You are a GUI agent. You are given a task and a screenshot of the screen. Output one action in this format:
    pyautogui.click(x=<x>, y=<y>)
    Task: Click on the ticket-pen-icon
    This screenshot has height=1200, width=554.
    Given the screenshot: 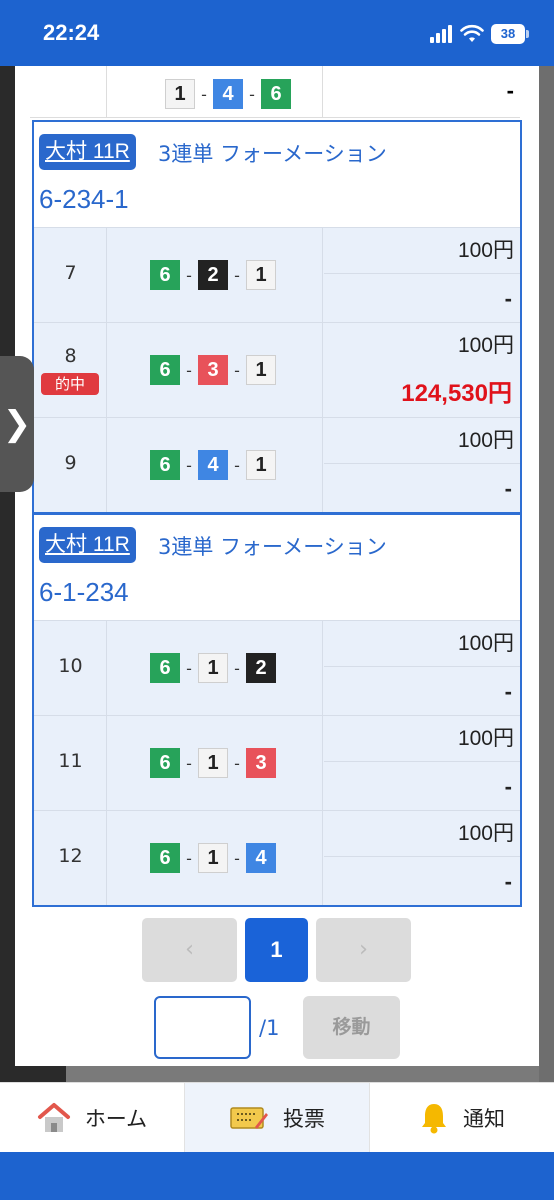 What is the action you would take?
    pyautogui.click(x=249, y=1117)
    